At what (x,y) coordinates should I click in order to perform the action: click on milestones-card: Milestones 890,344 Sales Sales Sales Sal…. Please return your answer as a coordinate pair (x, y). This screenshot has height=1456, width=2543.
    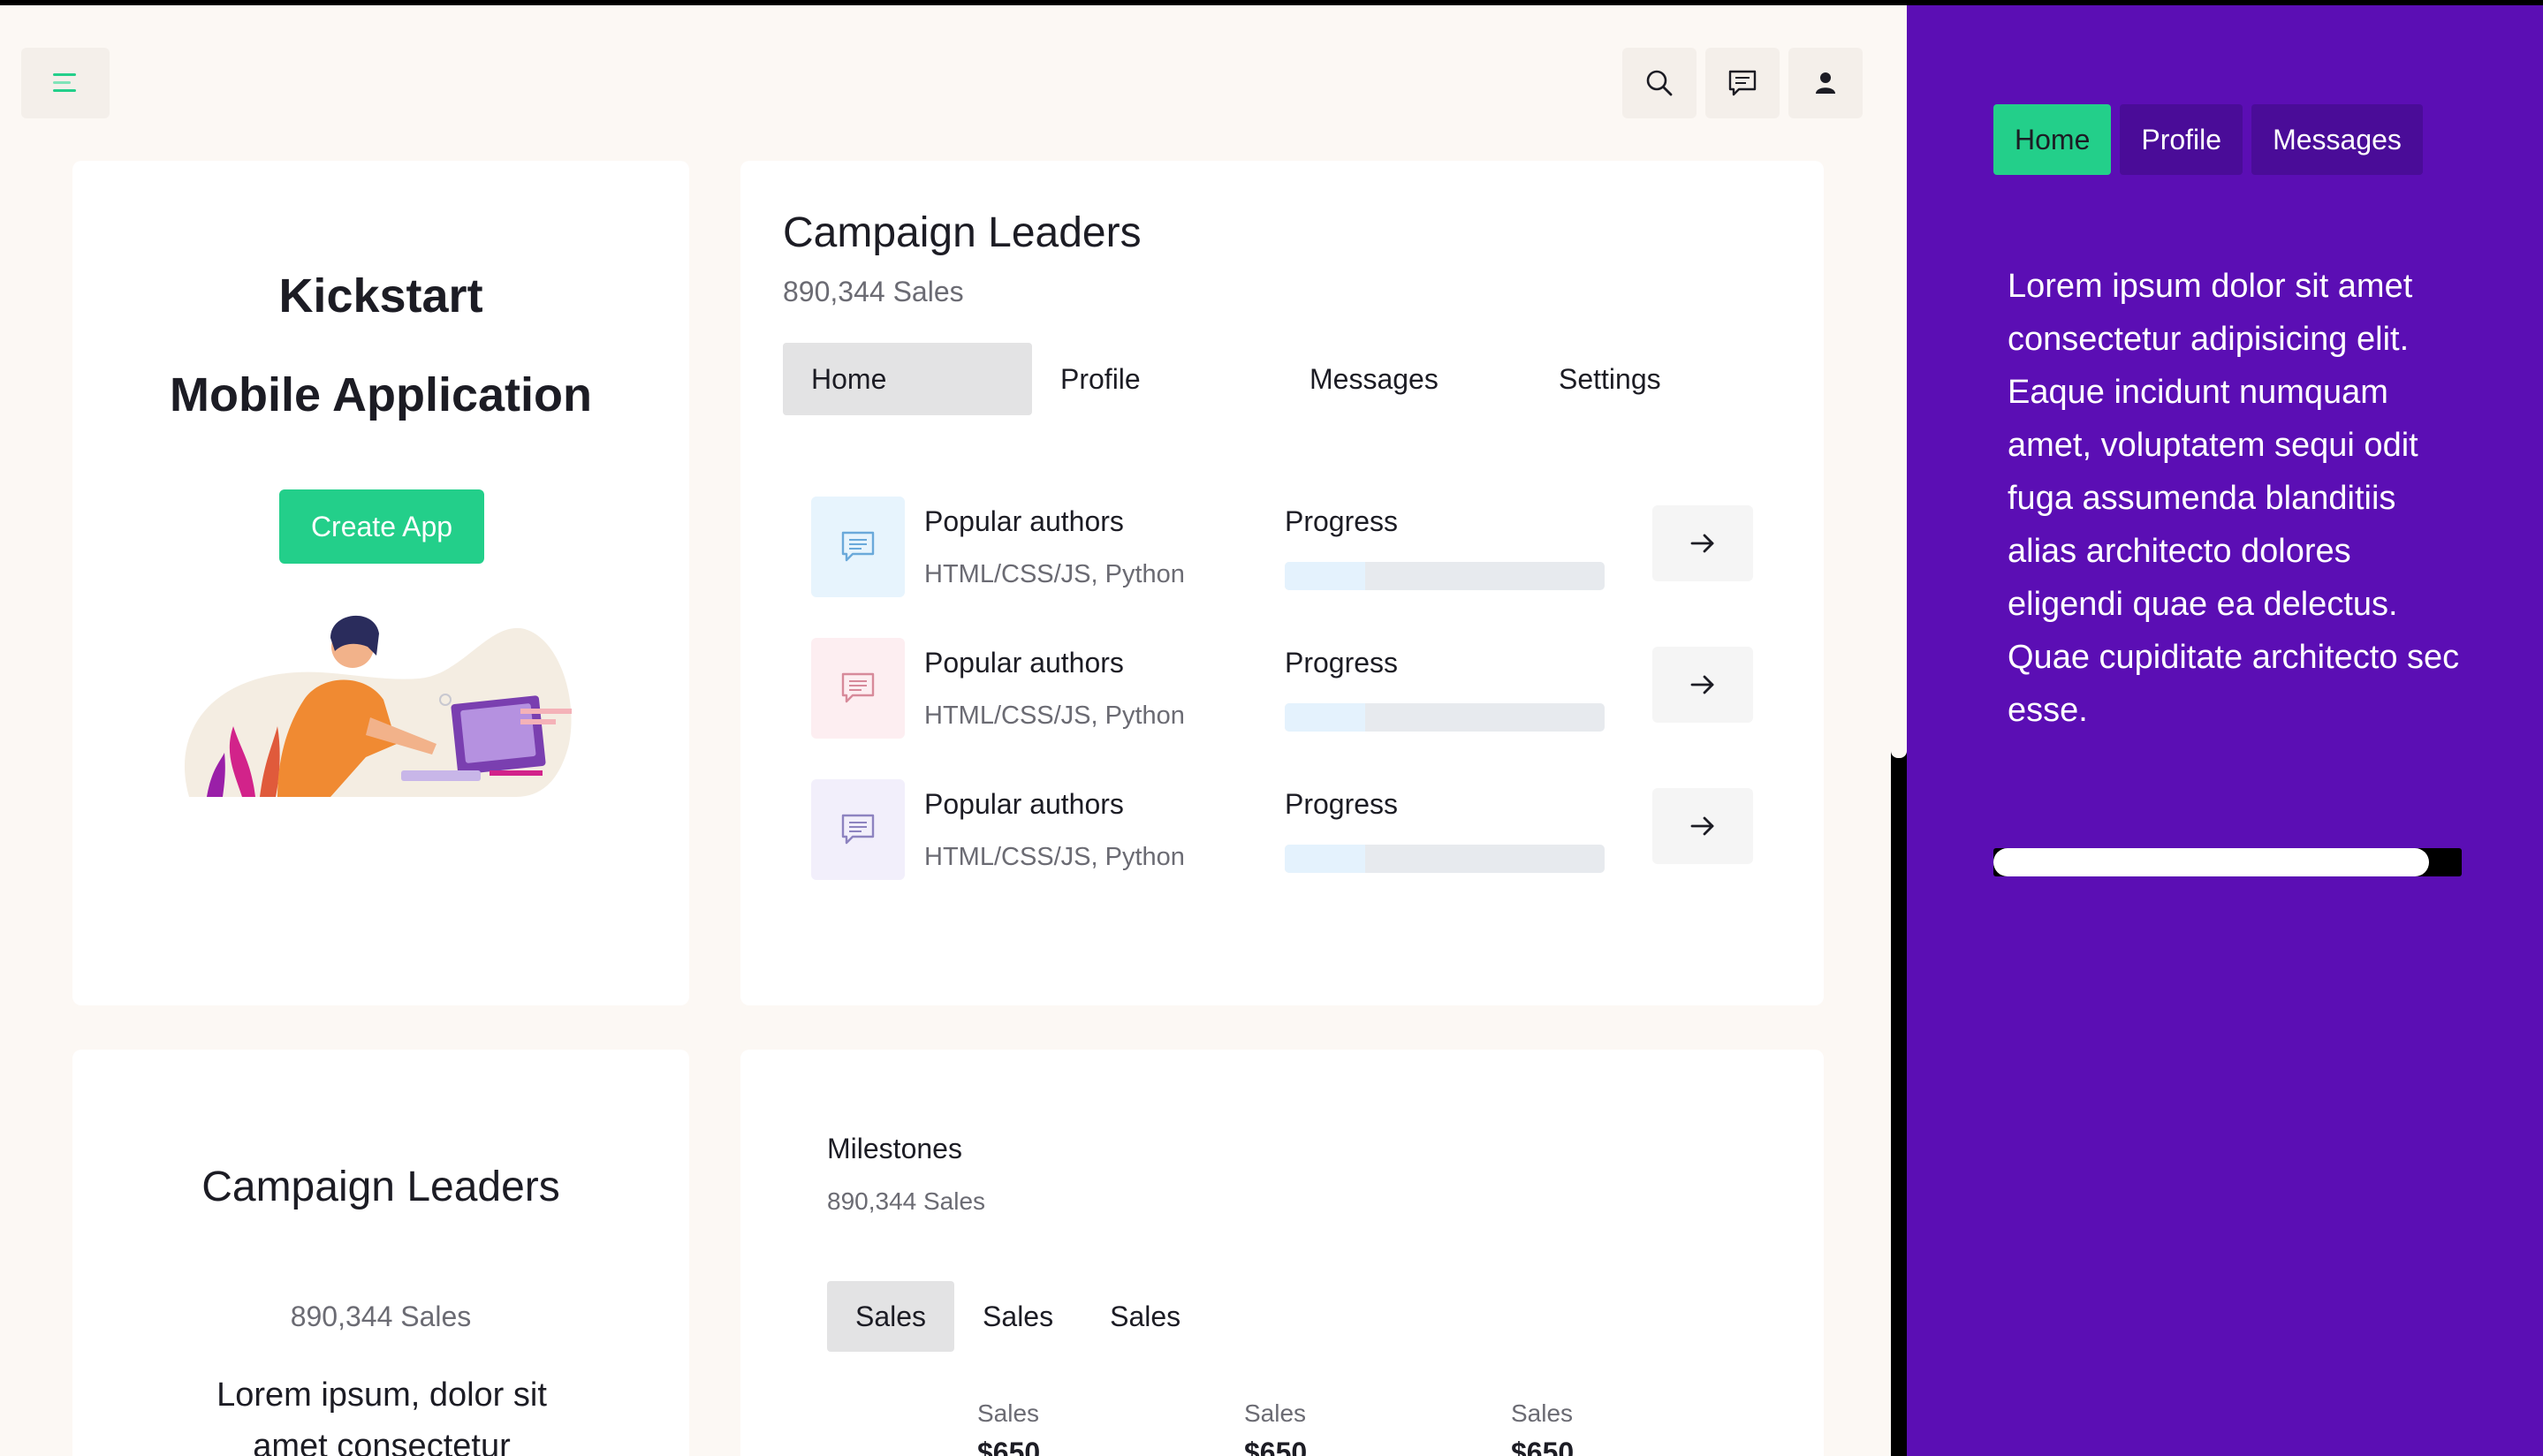
    Looking at the image, I should click on (1282, 1253).